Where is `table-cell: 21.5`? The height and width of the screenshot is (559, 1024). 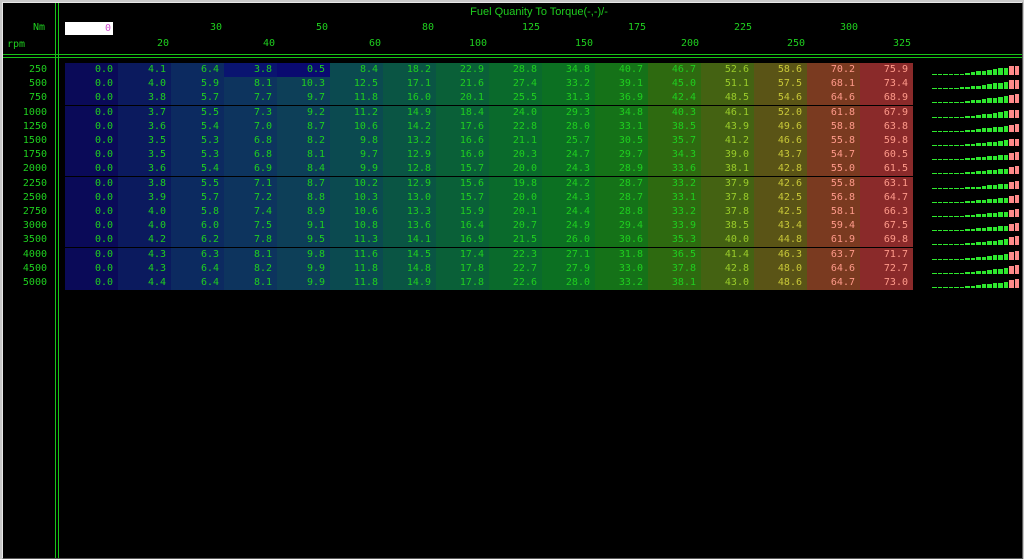
table-cell: 21.5 is located at coordinates (515, 240).